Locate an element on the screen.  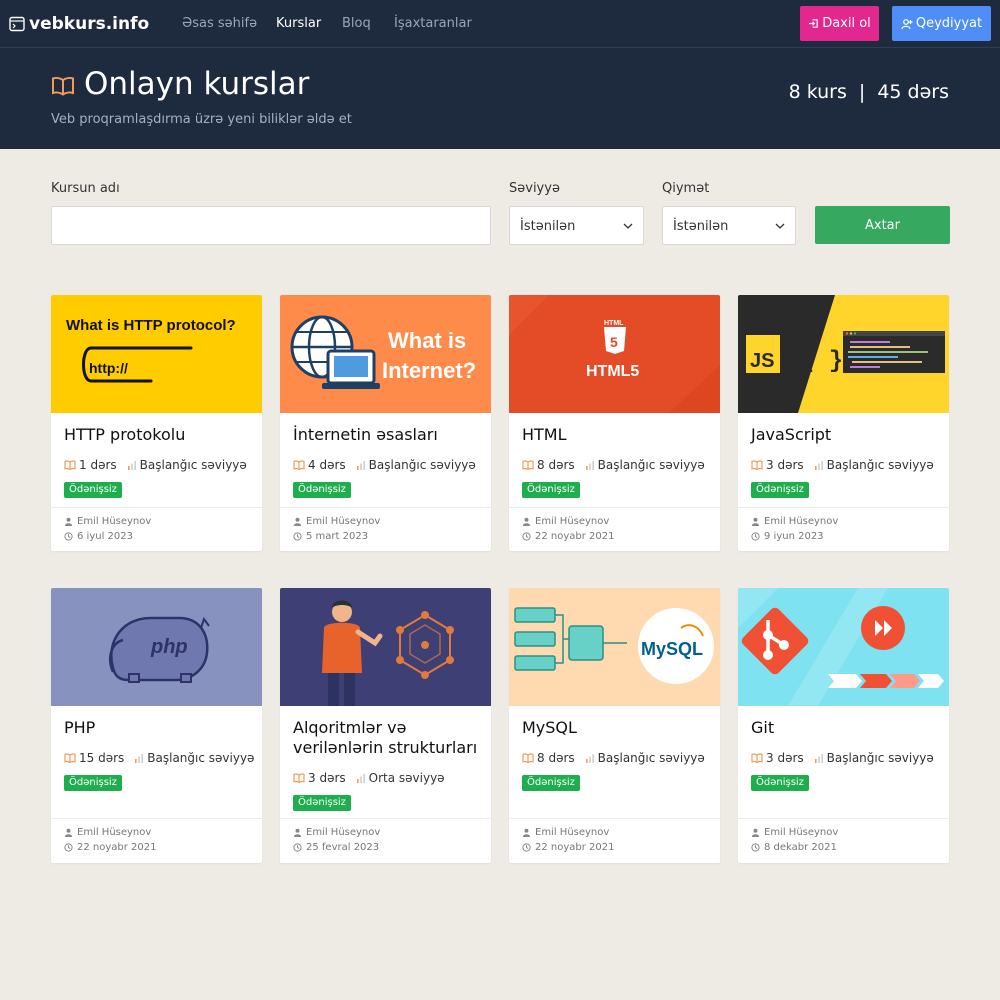
nav-link-blog: Bloq is located at coordinates (356, 23).